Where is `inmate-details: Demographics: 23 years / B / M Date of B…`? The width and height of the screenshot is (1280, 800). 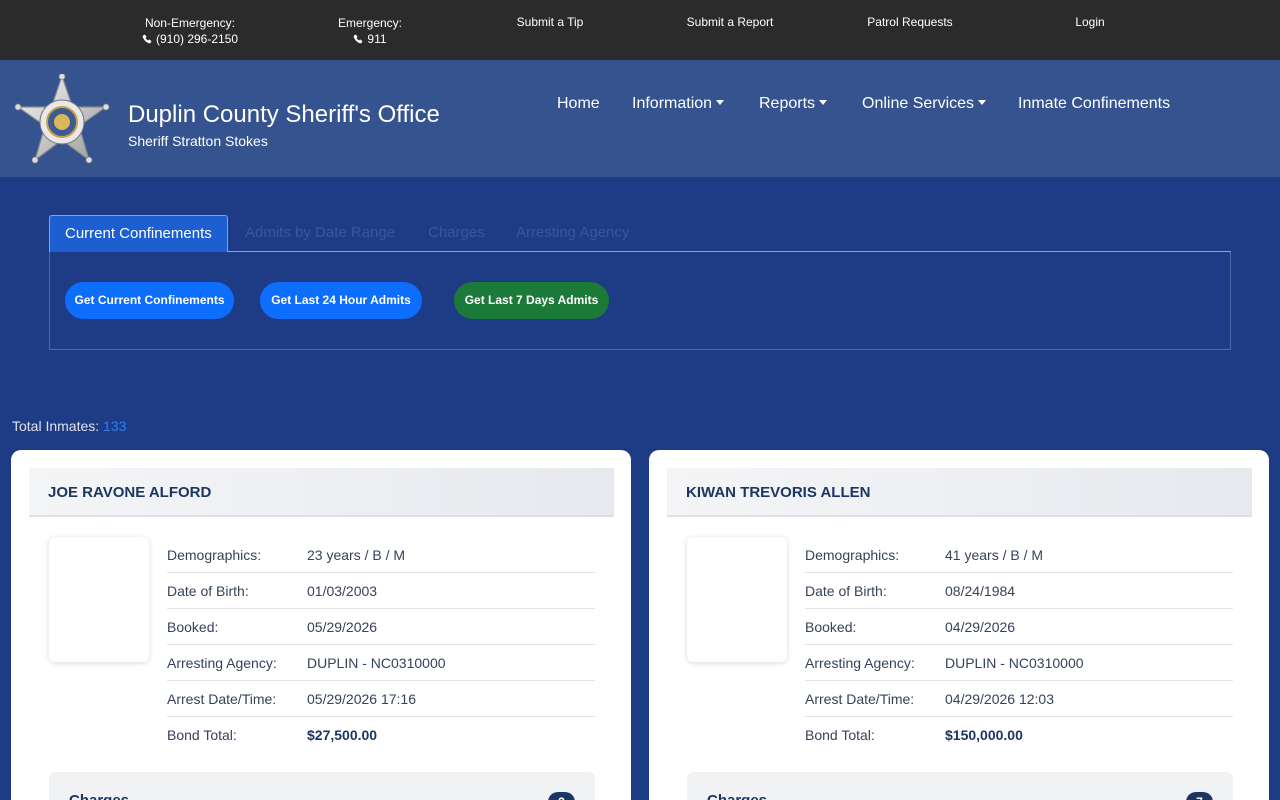
inmate-details: Demographics: 23 years / B / M Date of B… is located at coordinates (381, 645).